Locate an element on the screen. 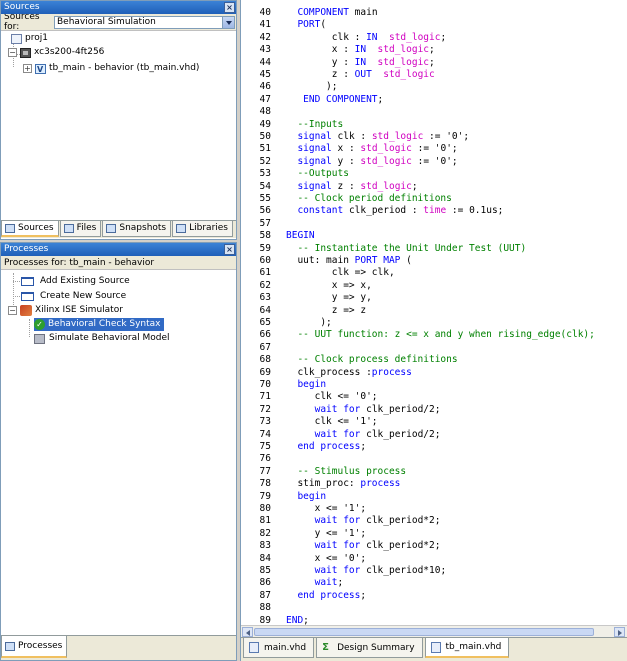  line-number: 74 is located at coordinates (265, 434).